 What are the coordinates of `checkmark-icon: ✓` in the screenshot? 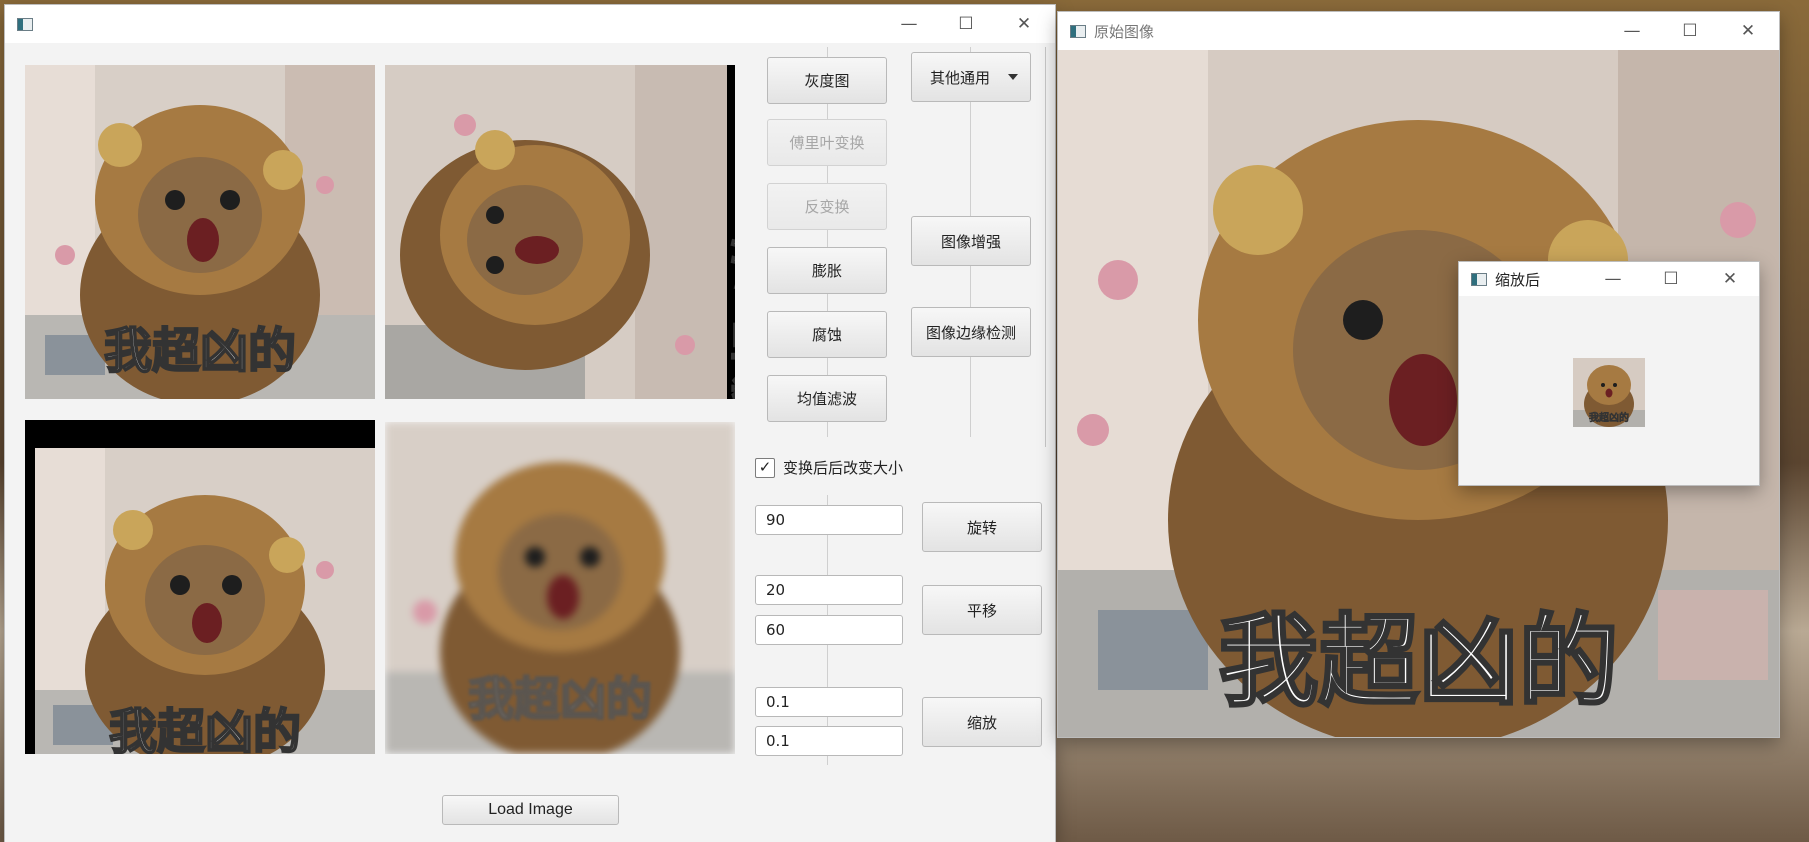 It's located at (765, 467).